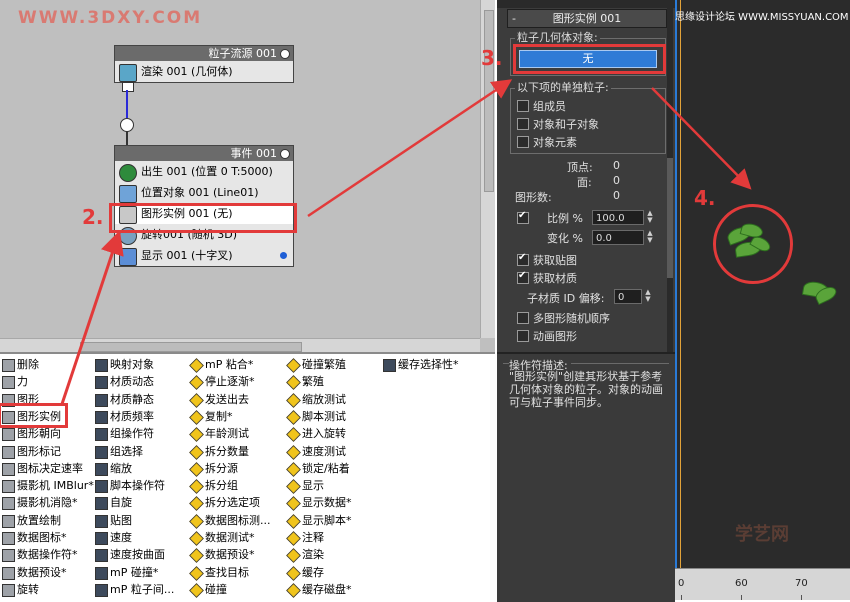  Describe the element at coordinates (305, 485) in the screenshot. I see `depot-operator-item: 显示` at that location.